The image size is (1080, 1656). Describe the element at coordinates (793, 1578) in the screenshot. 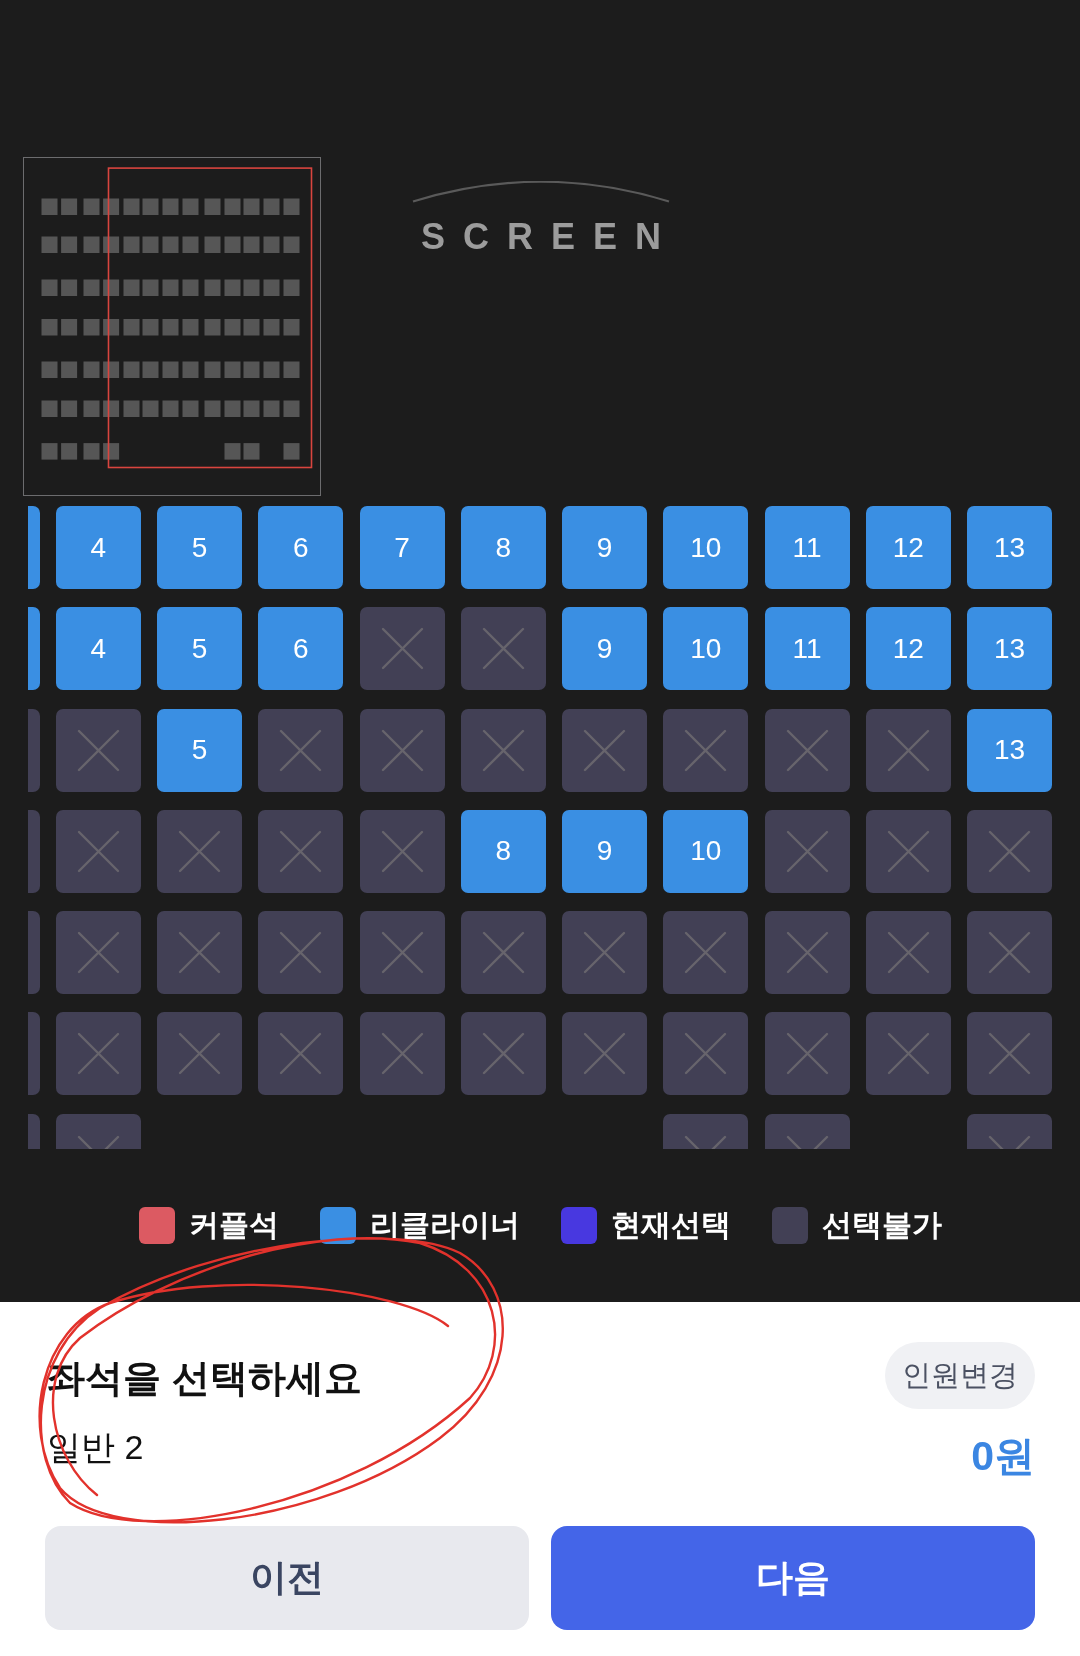

I see `next-button: 다음` at that location.